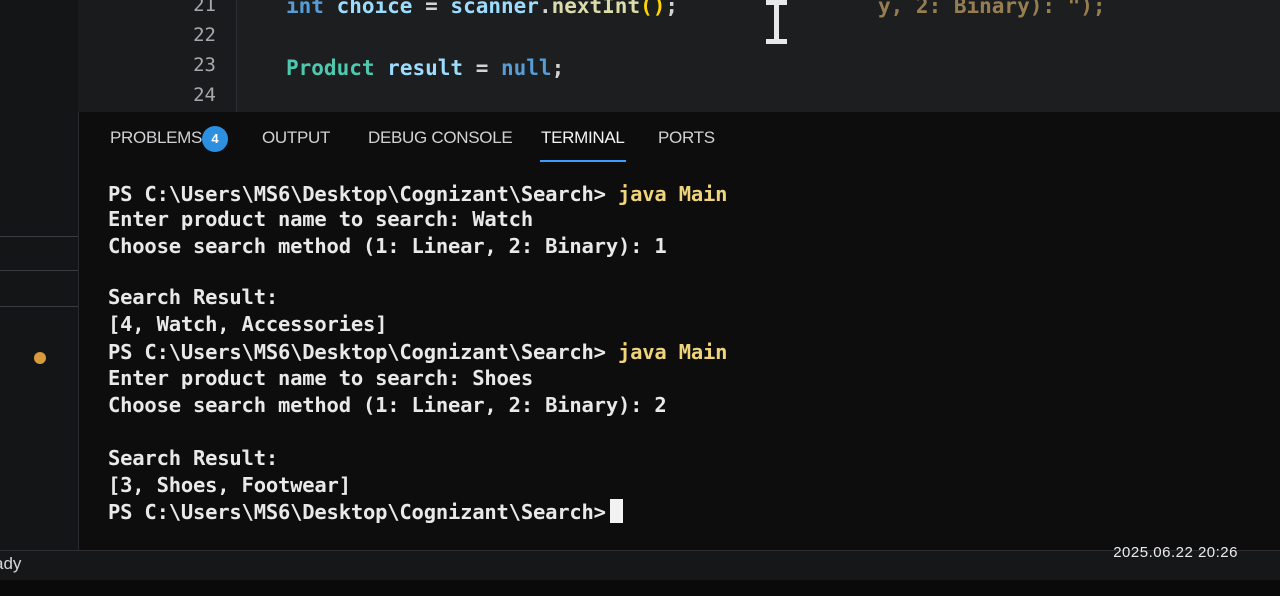  What do you see at coordinates (156, 138) in the screenshot?
I see `tab-problems: PROBLEMS` at bounding box center [156, 138].